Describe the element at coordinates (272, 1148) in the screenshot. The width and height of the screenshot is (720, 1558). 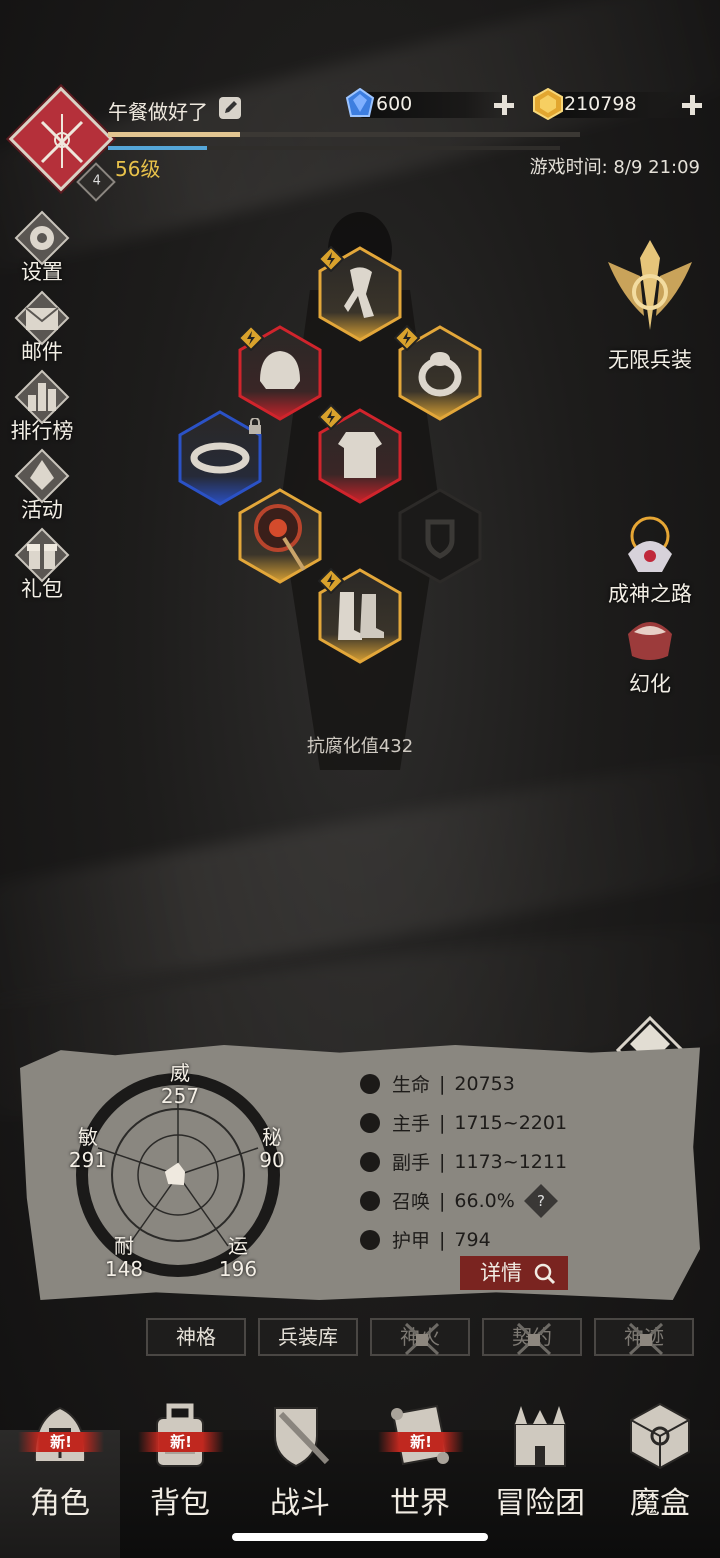
I see `attr-mi: 秘 90` at that location.